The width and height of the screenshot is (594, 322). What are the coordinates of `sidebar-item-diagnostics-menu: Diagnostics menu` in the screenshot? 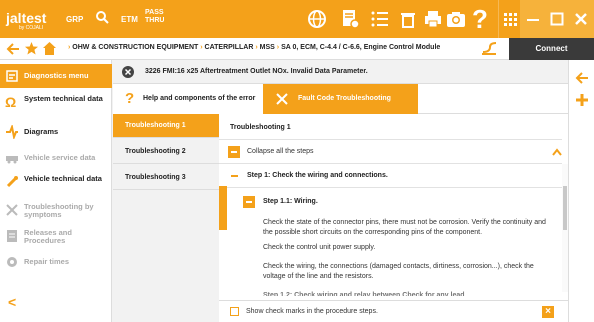 It's located at (56, 76).